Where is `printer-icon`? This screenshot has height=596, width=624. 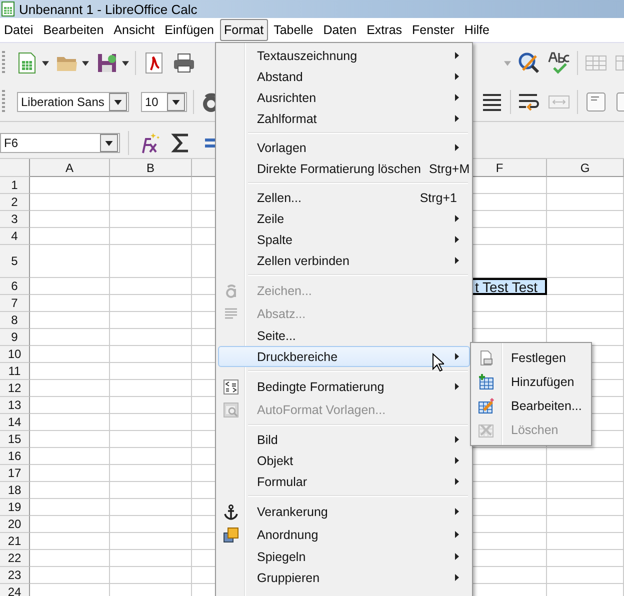
printer-icon is located at coordinates (184, 63).